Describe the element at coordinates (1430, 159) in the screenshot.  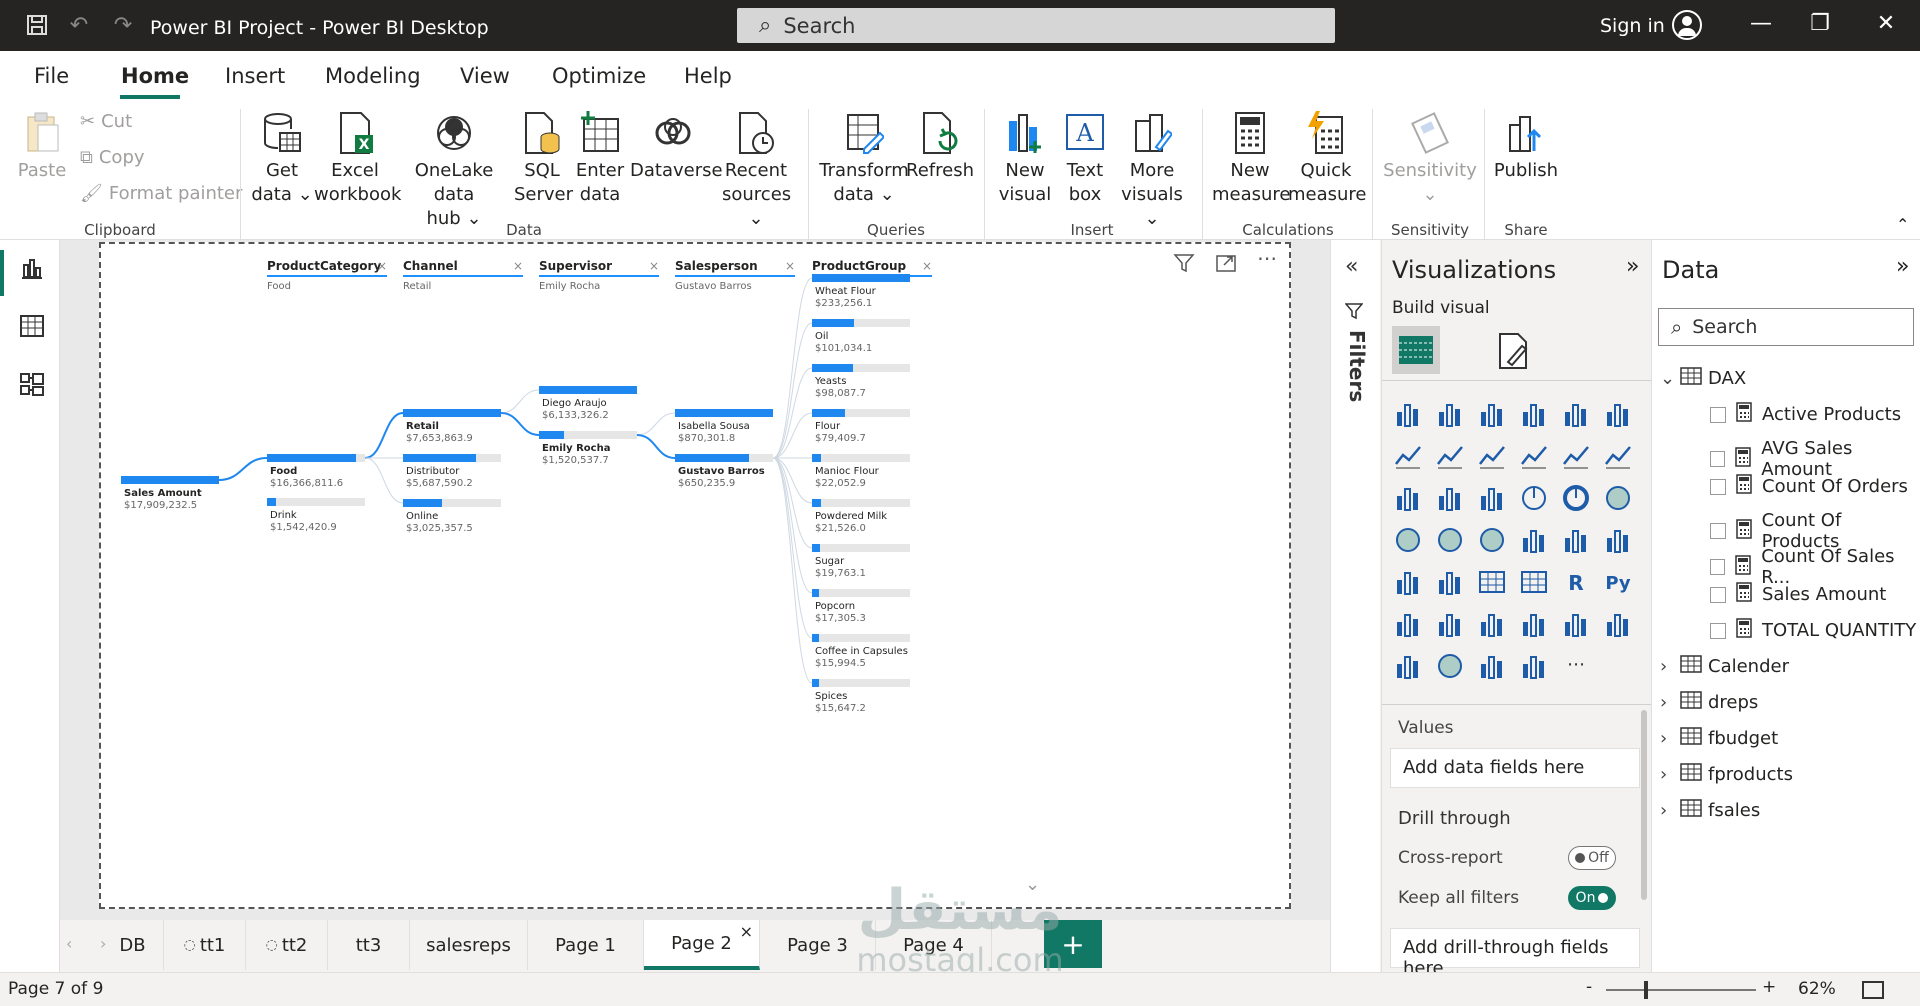
I see `sensitivity-button: Sensitivity ⌄` at that location.